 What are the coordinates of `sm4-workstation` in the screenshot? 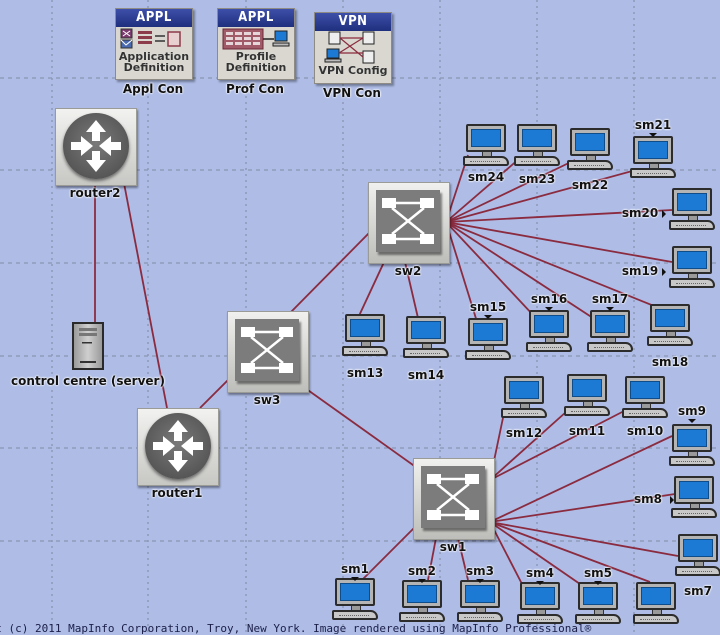 It's located at (540, 604).